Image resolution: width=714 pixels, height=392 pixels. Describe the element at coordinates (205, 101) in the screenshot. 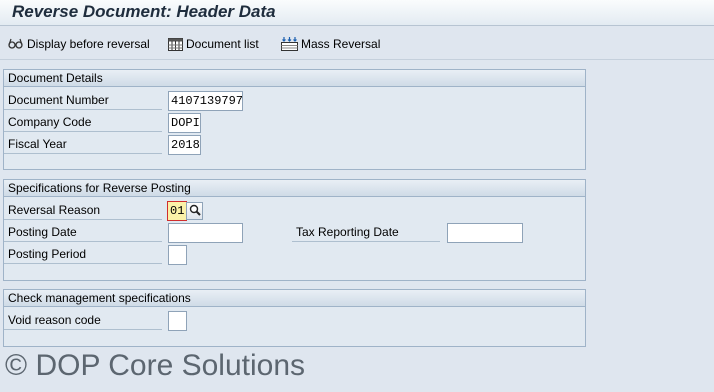

I see `document-number-field: 4107139797` at that location.